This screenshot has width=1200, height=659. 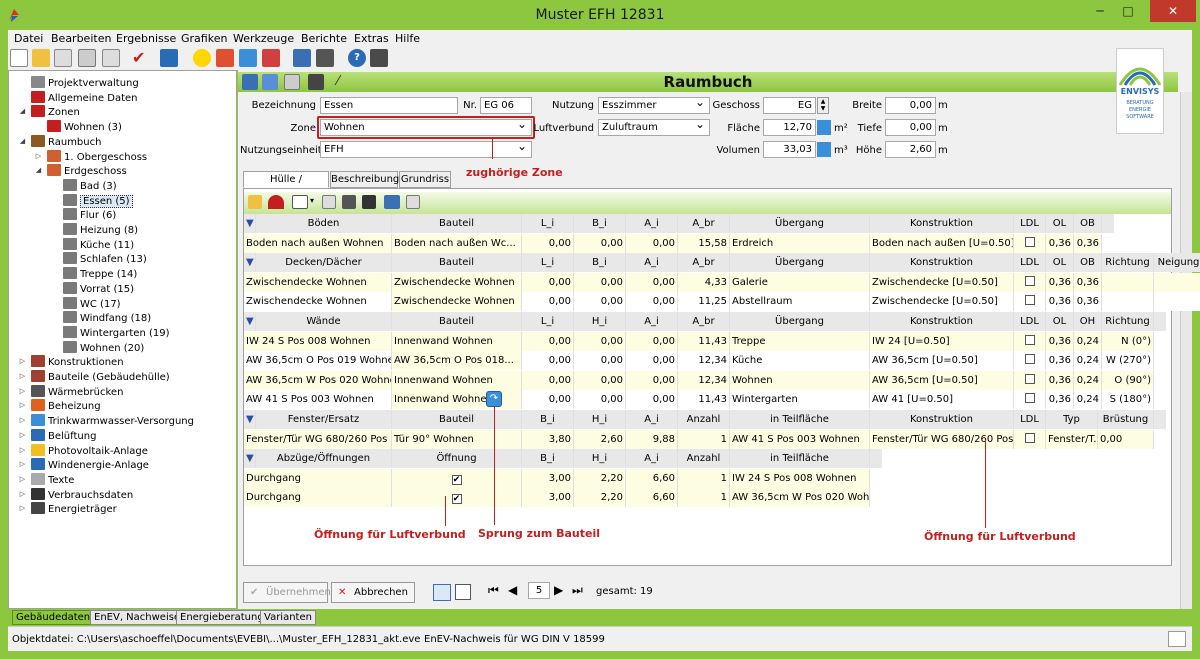 What do you see at coordinates (389, 105) in the screenshot?
I see `bezeichnung-input: Essen` at bounding box center [389, 105].